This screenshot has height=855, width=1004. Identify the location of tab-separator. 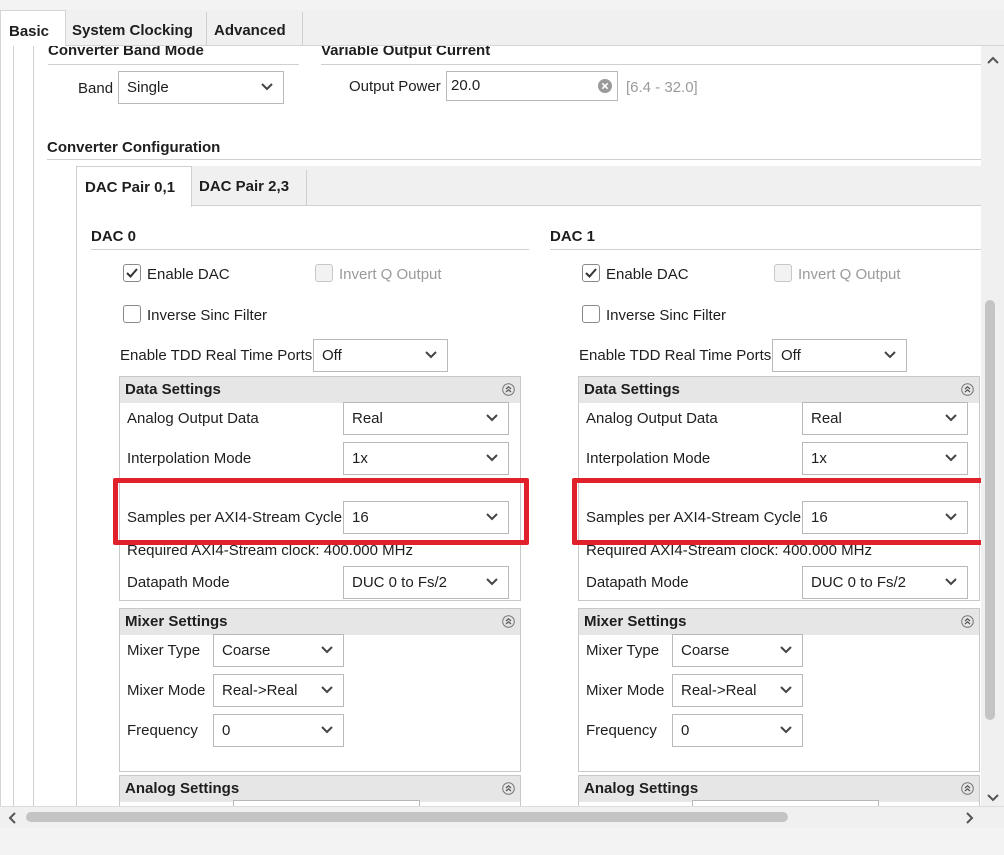
(302, 29).